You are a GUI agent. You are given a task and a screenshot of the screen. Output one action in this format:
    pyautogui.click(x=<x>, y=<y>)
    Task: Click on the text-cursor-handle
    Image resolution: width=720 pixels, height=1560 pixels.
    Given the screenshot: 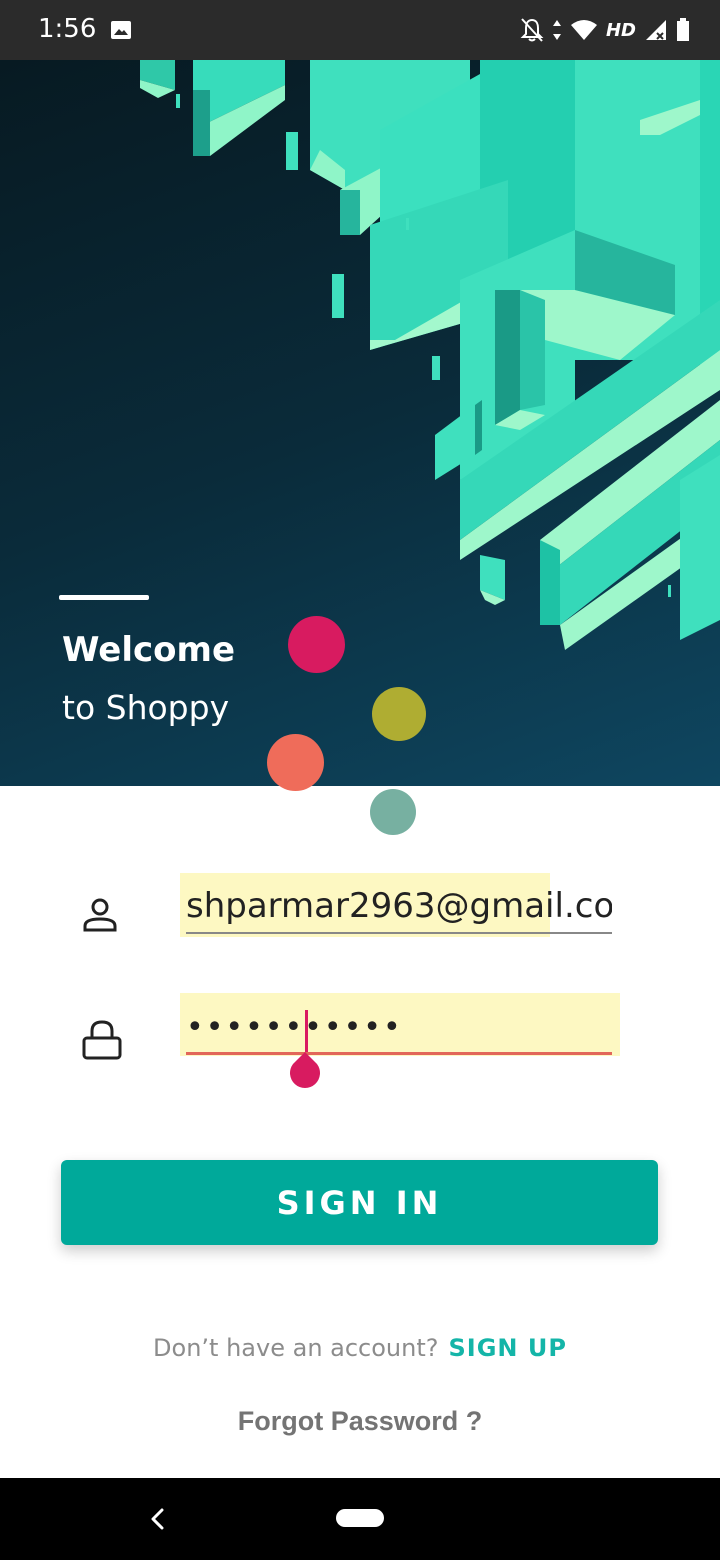 What is the action you would take?
    pyautogui.click(x=305, y=1070)
    